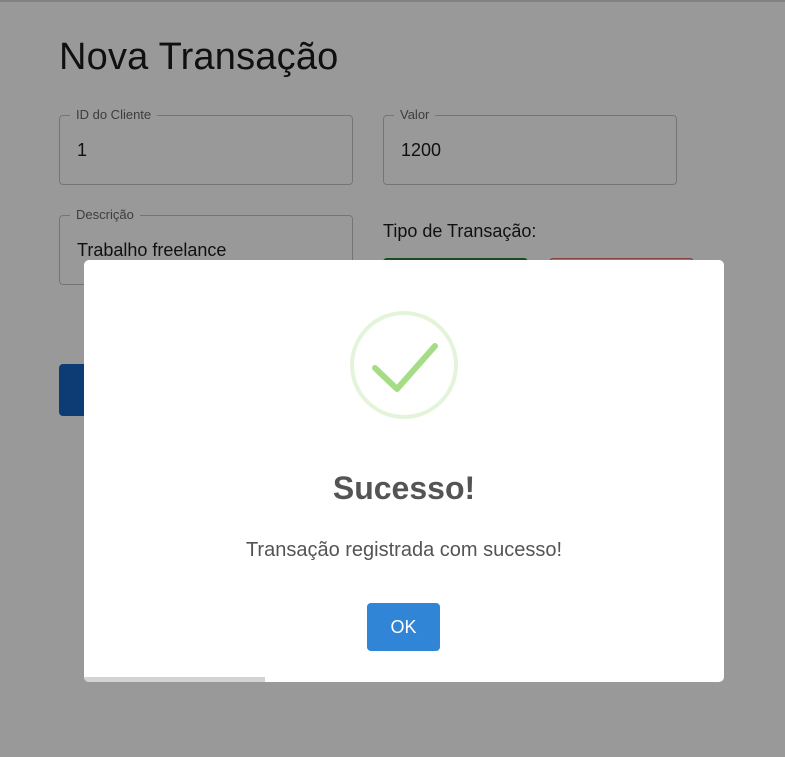 Image resolution: width=785 pixels, height=757 pixels. Describe the element at coordinates (404, 365) in the screenshot. I see `checkmark-icon` at that location.